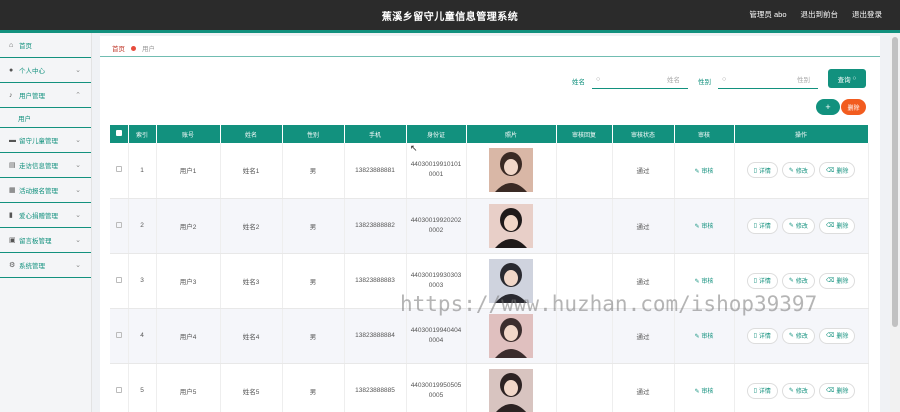  I want to click on watermark: https://www.huzhan.com/ishop39397, so click(609, 304).